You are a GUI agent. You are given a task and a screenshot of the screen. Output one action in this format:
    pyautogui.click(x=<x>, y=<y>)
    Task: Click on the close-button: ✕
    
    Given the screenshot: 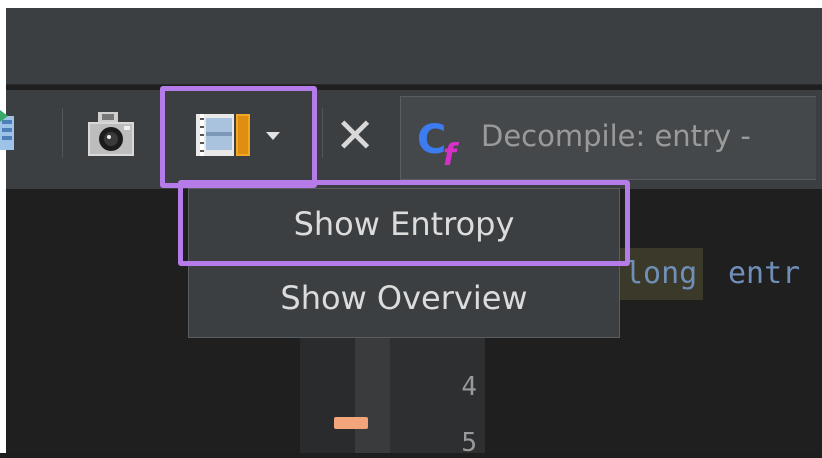 What is the action you would take?
    pyautogui.click(x=355, y=136)
    